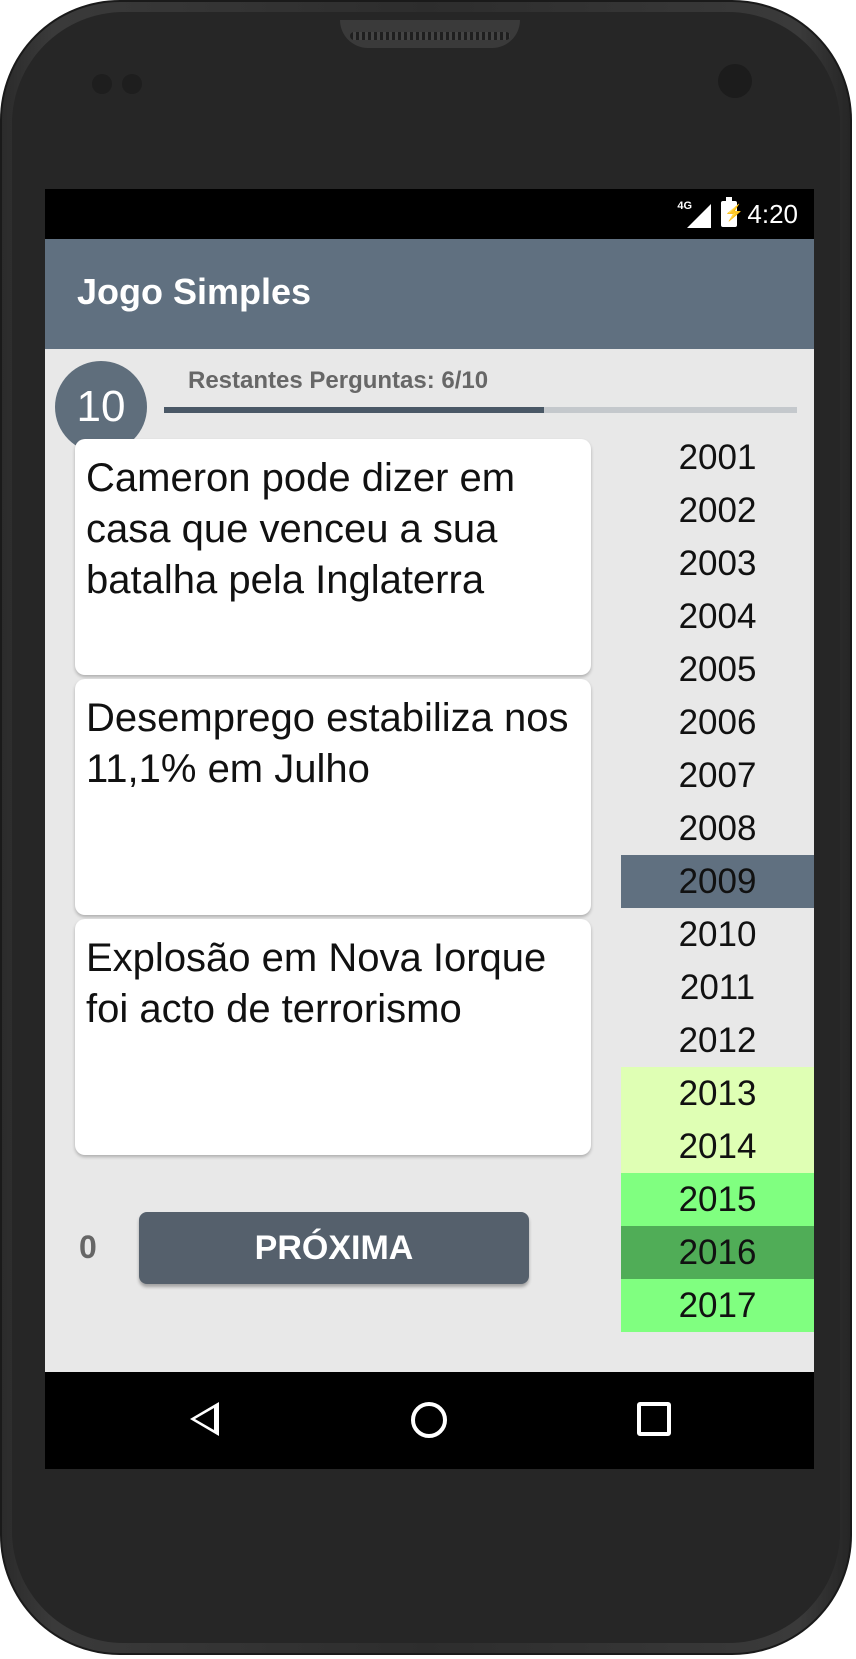 Image resolution: width=856 pixels, height=1659 pixels. Describe the element at coordinates (694, 214) in the screenshot. I see `cell-signal-icon: 4G` at that location.